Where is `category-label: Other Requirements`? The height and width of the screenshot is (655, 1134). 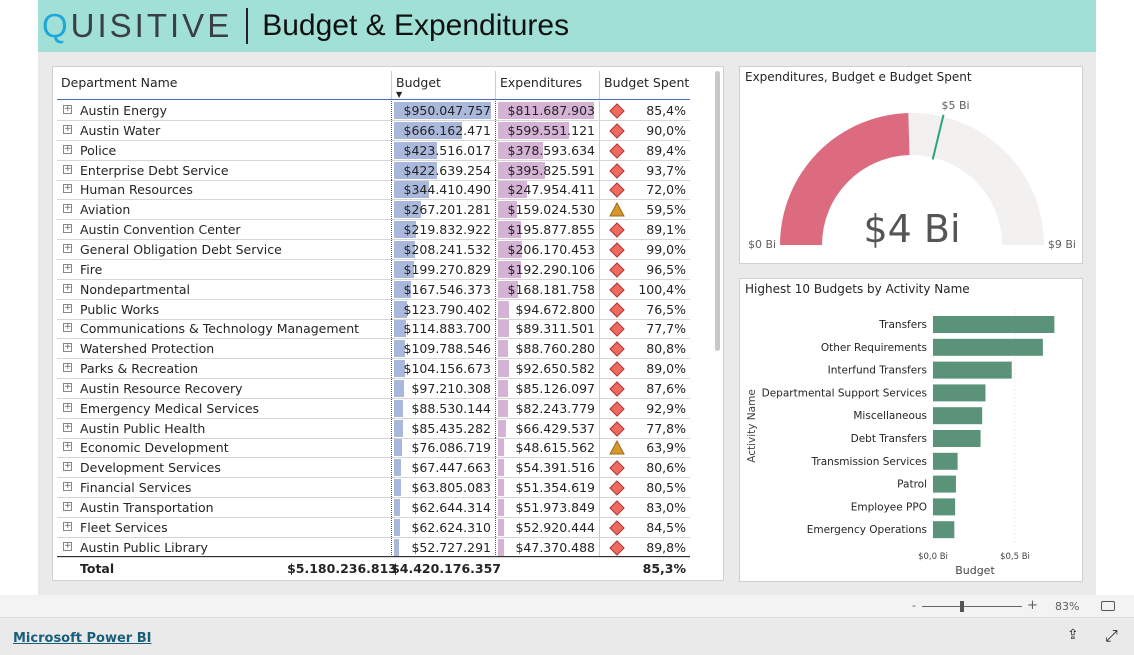
category-label: Other Requirements is located at coordinates (874, 348).